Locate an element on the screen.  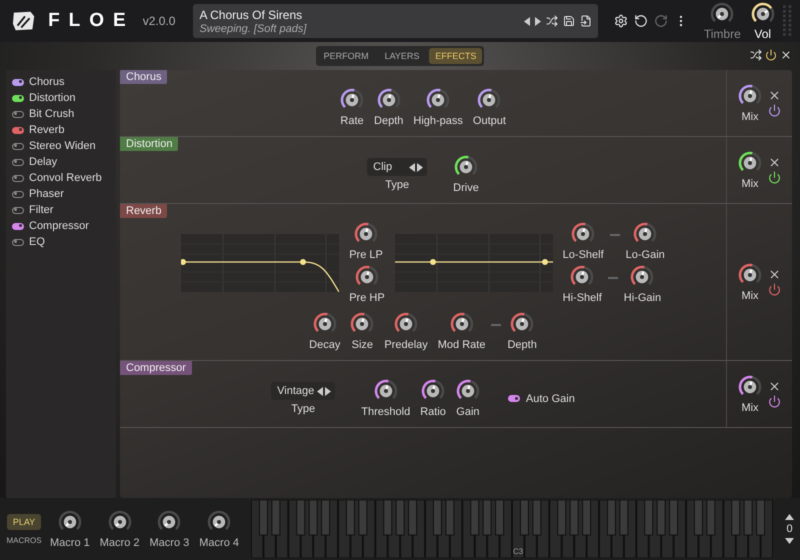
tab: PERFORM is located at coordinates (346, 56).